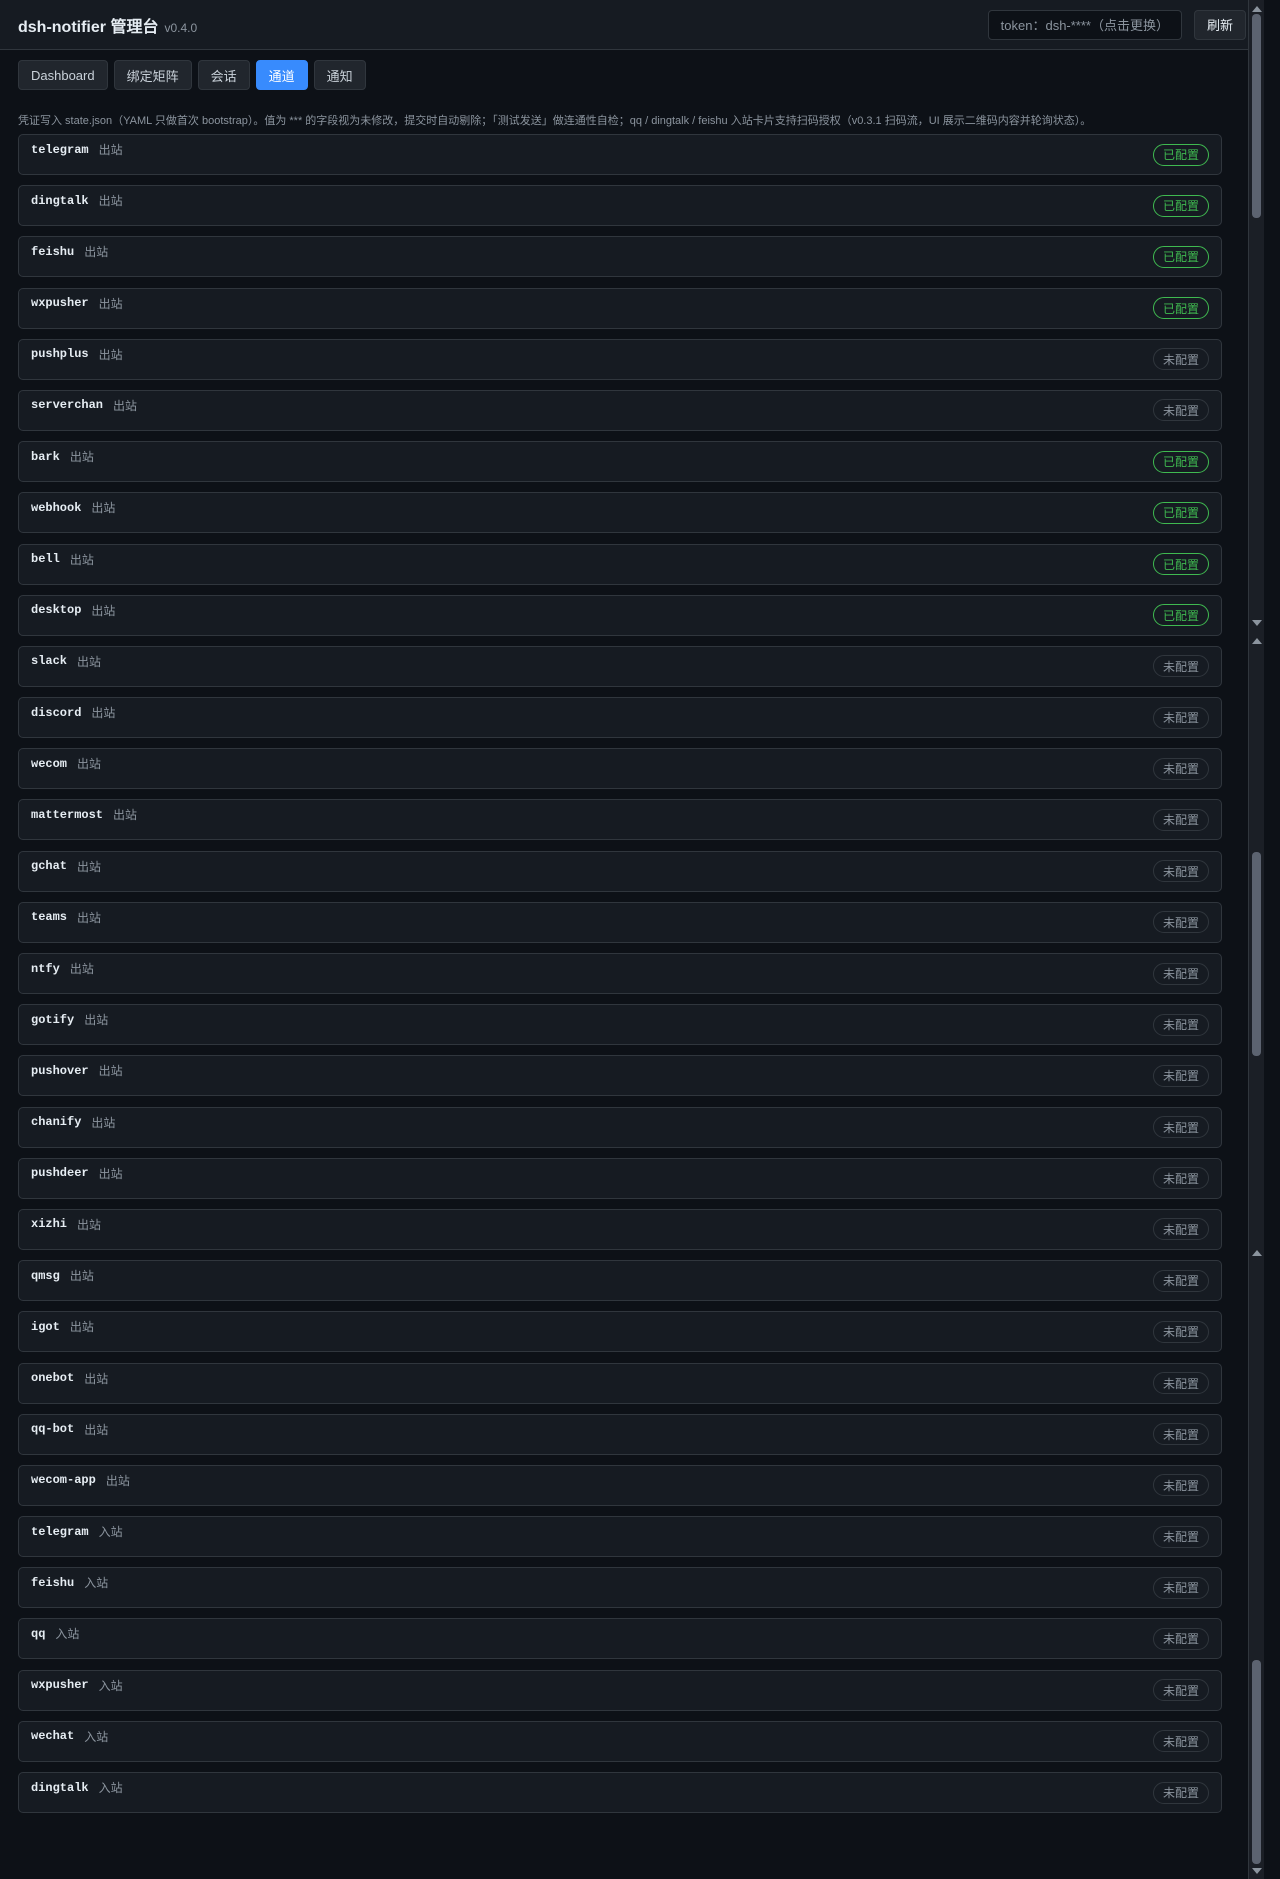 Image resolution: width=1280 pixels, height=1879 pixels. Describe the element at coordinates (503, 25) in the screenshot. I see `brand: dsh-notifier 管理台 v0.4.0` at that location.